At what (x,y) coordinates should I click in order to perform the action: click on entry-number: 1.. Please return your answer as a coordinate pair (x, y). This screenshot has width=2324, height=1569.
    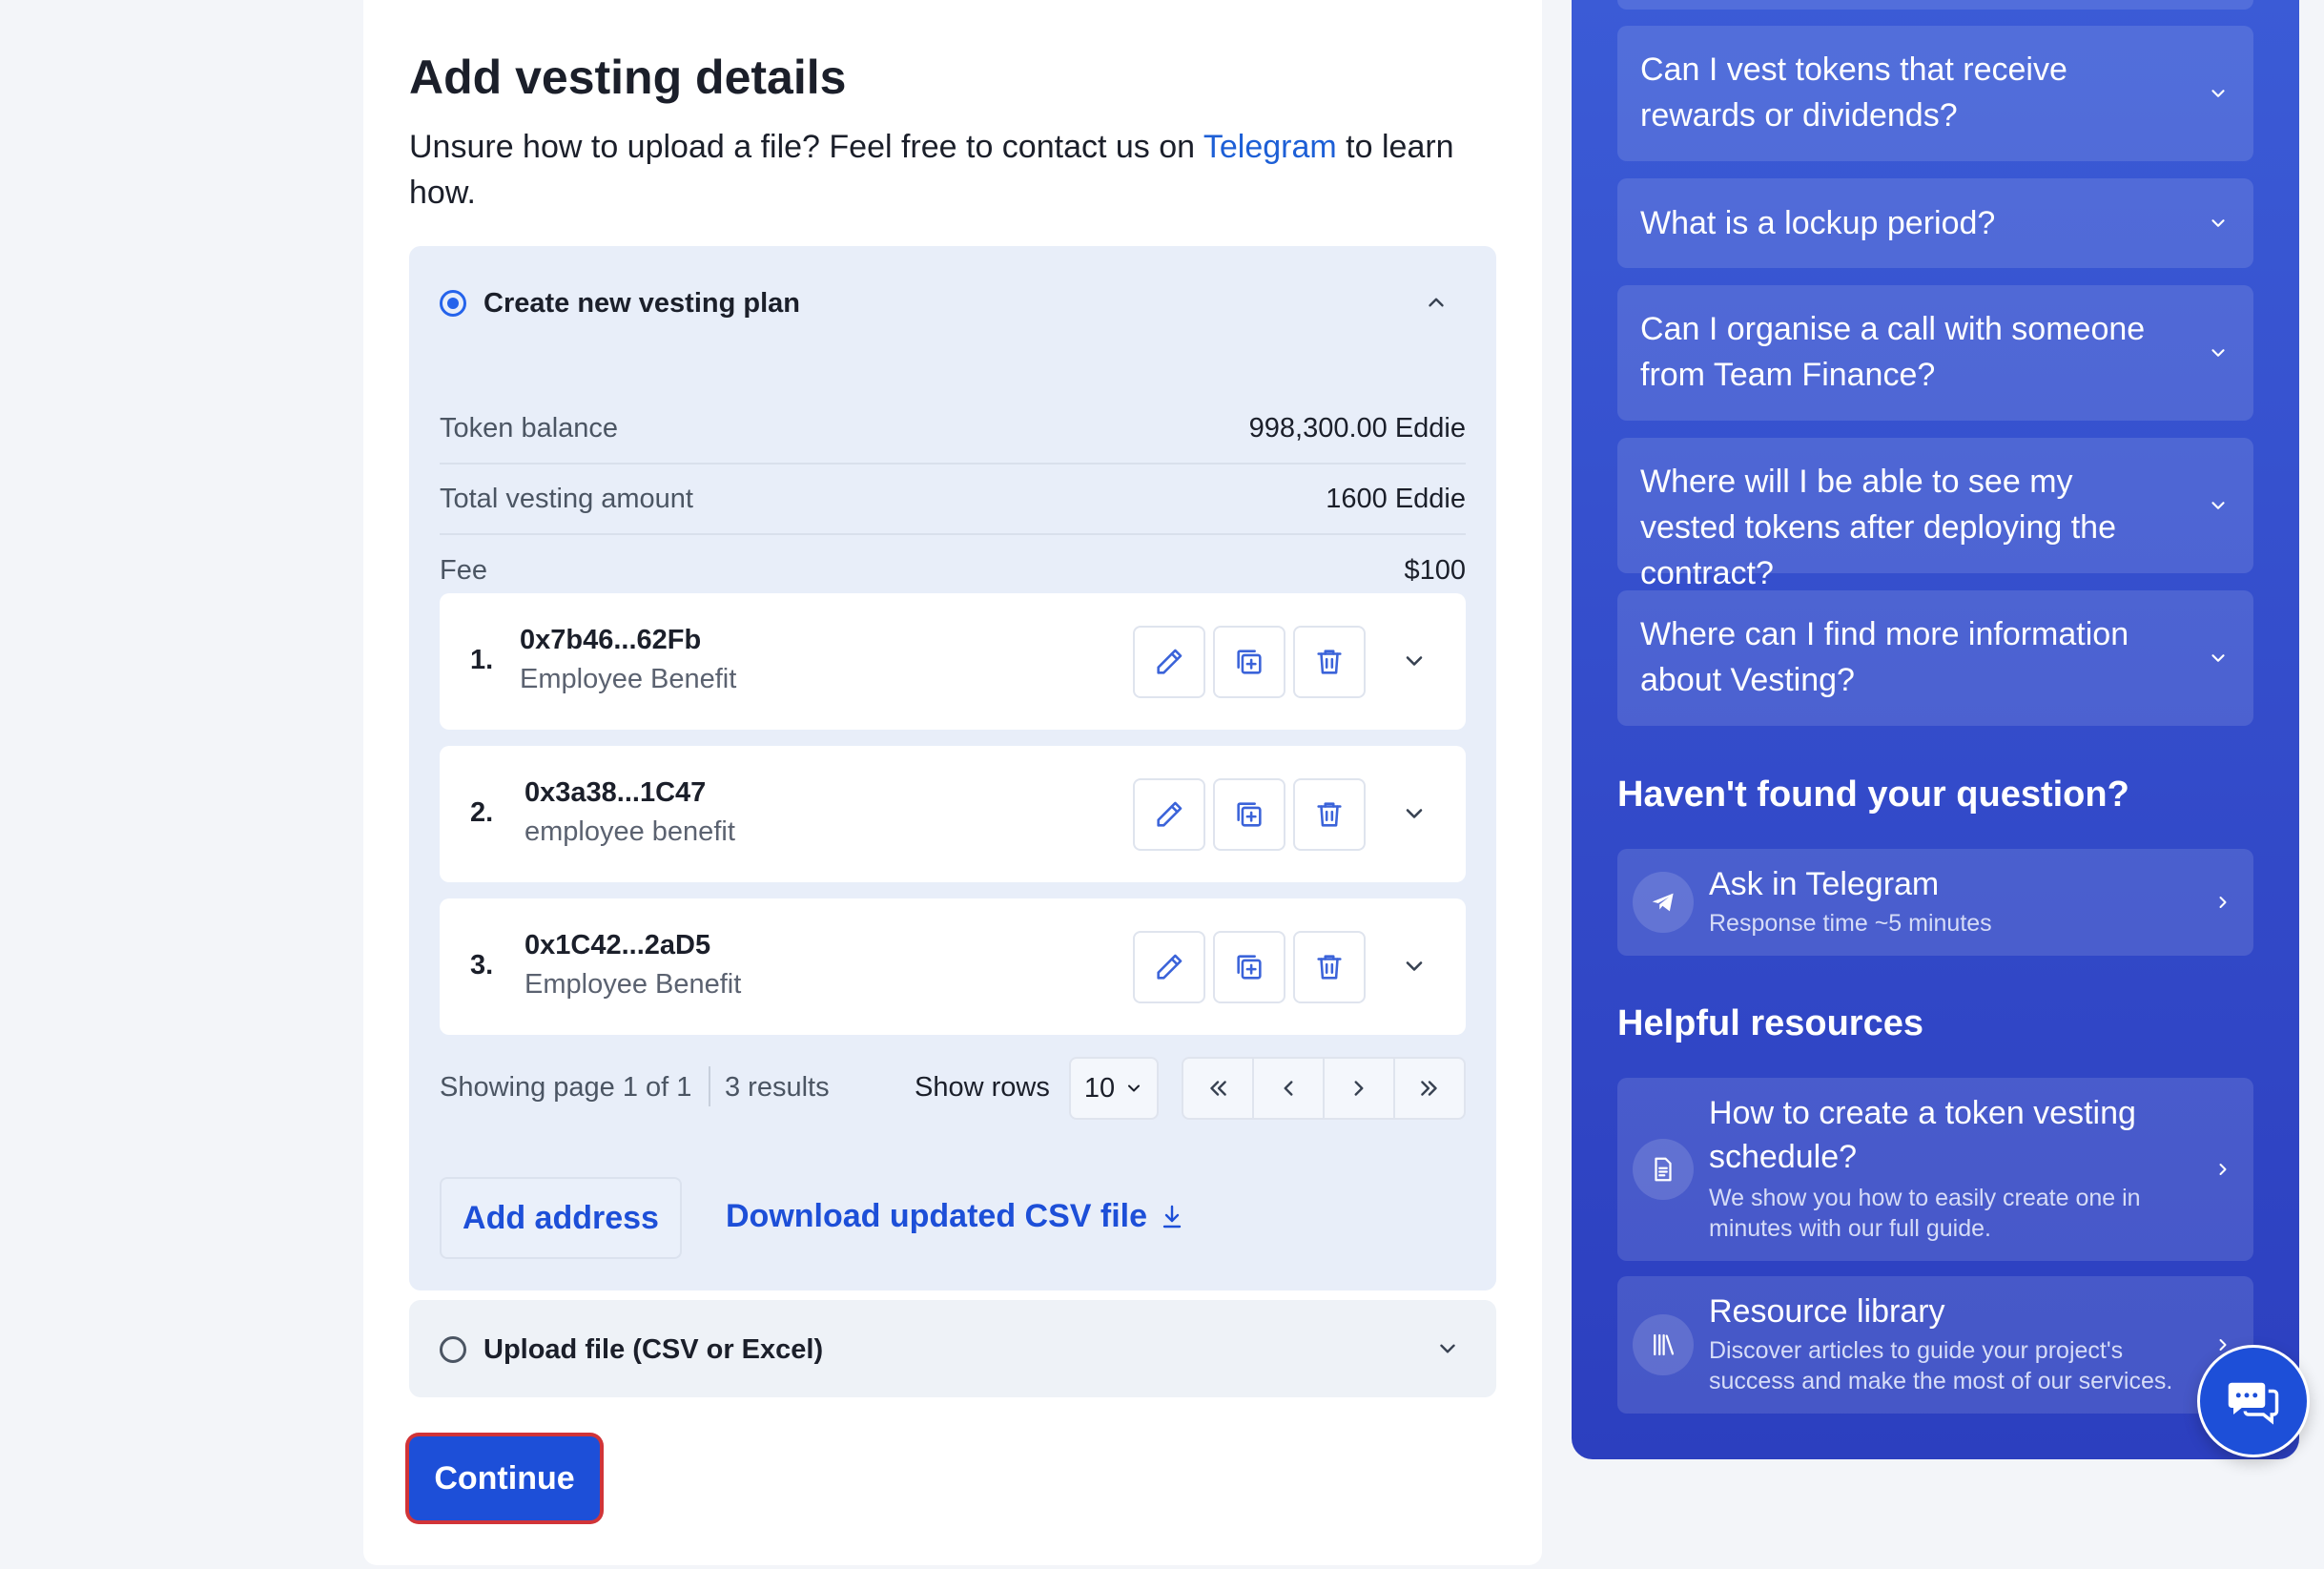
    Looking at the image, I should click on (482, 660).